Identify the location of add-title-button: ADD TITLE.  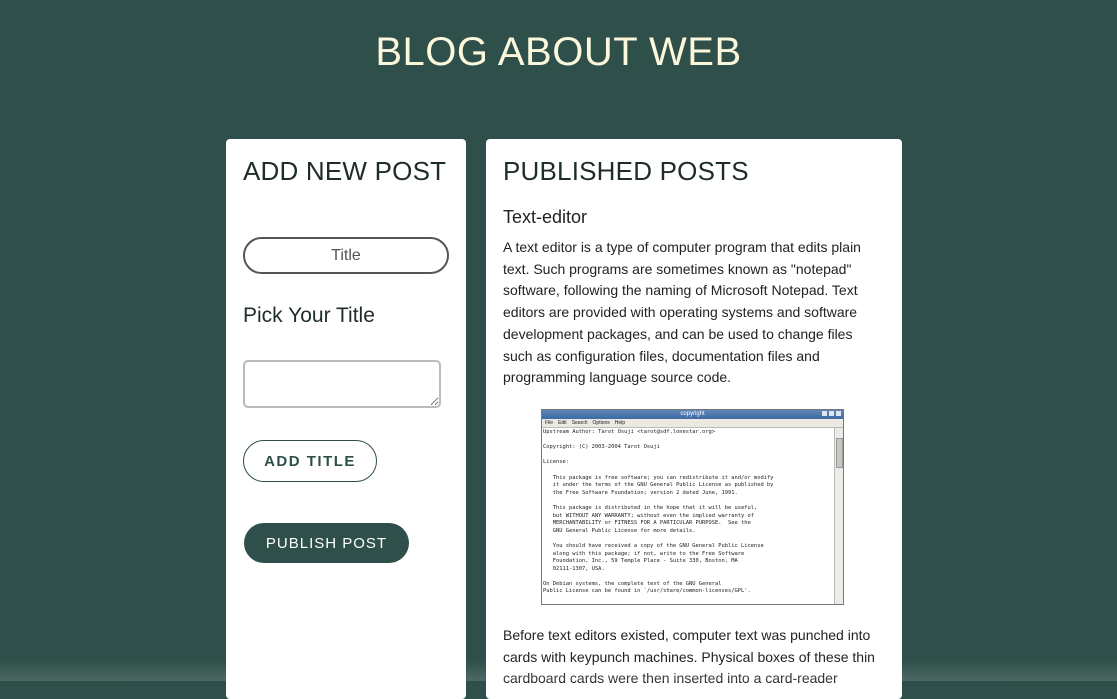
(310, 461).